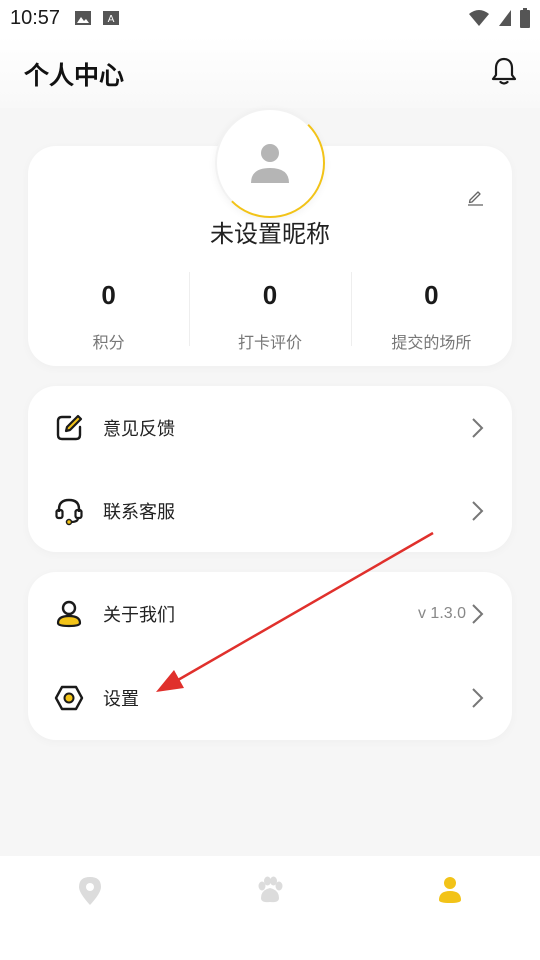  Describe the element at coordinates (139, 615) in the screenshot. I see `menu-label: 关于我们` at that location.